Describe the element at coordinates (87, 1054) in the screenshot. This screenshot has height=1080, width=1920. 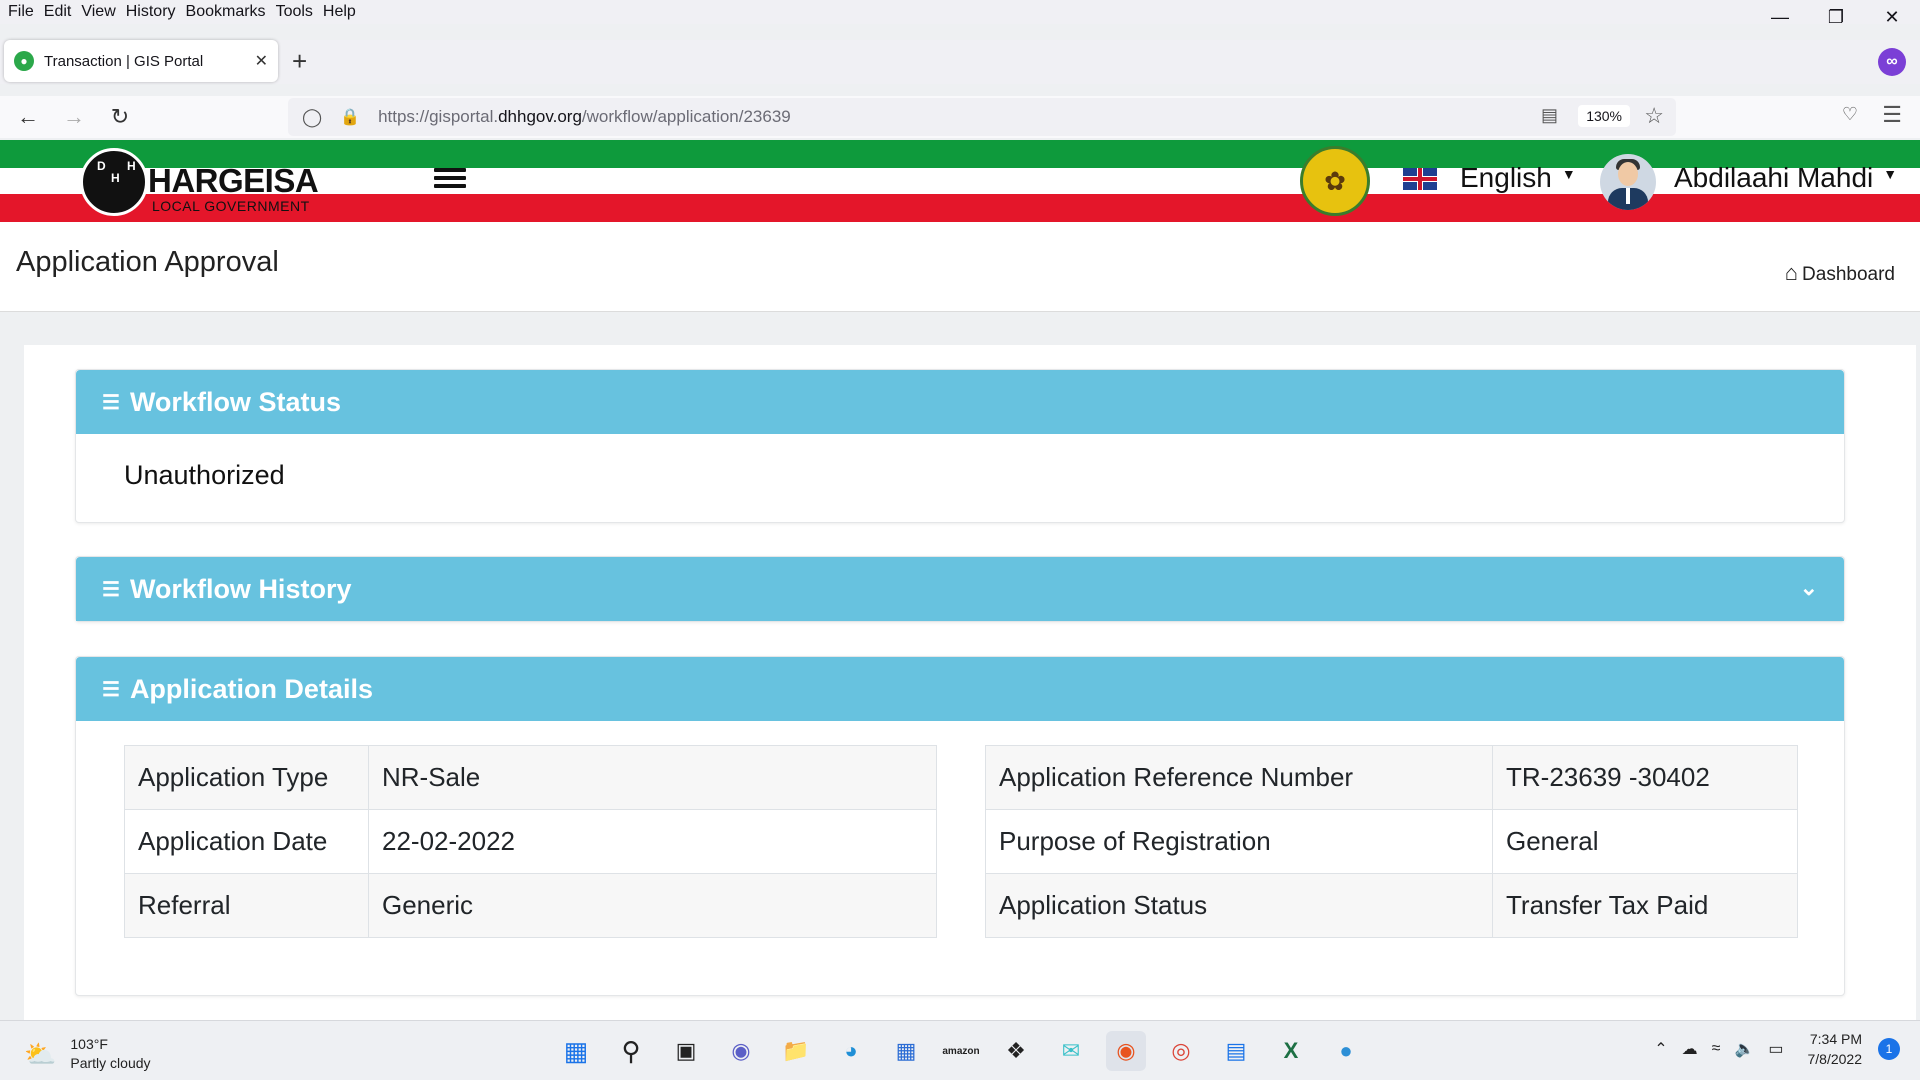
I see `weather-widget: ⛅ 103°F Partly cloudy` at that location.